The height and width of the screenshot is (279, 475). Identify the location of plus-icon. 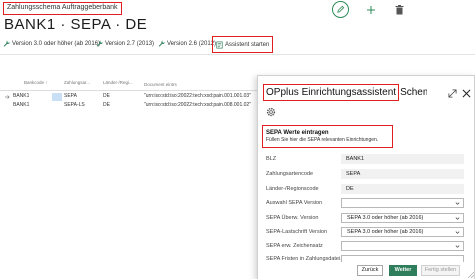
(371, 9).